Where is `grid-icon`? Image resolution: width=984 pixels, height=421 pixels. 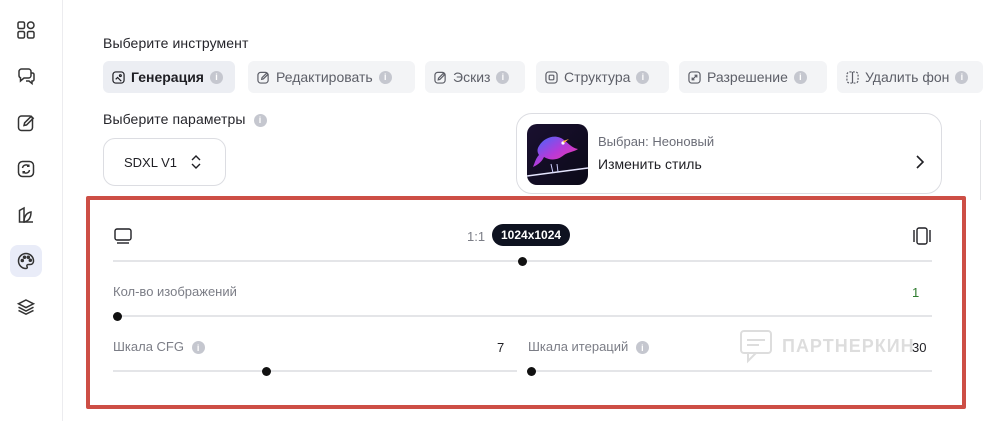
grid-icon is located at coordinates (26, 30).